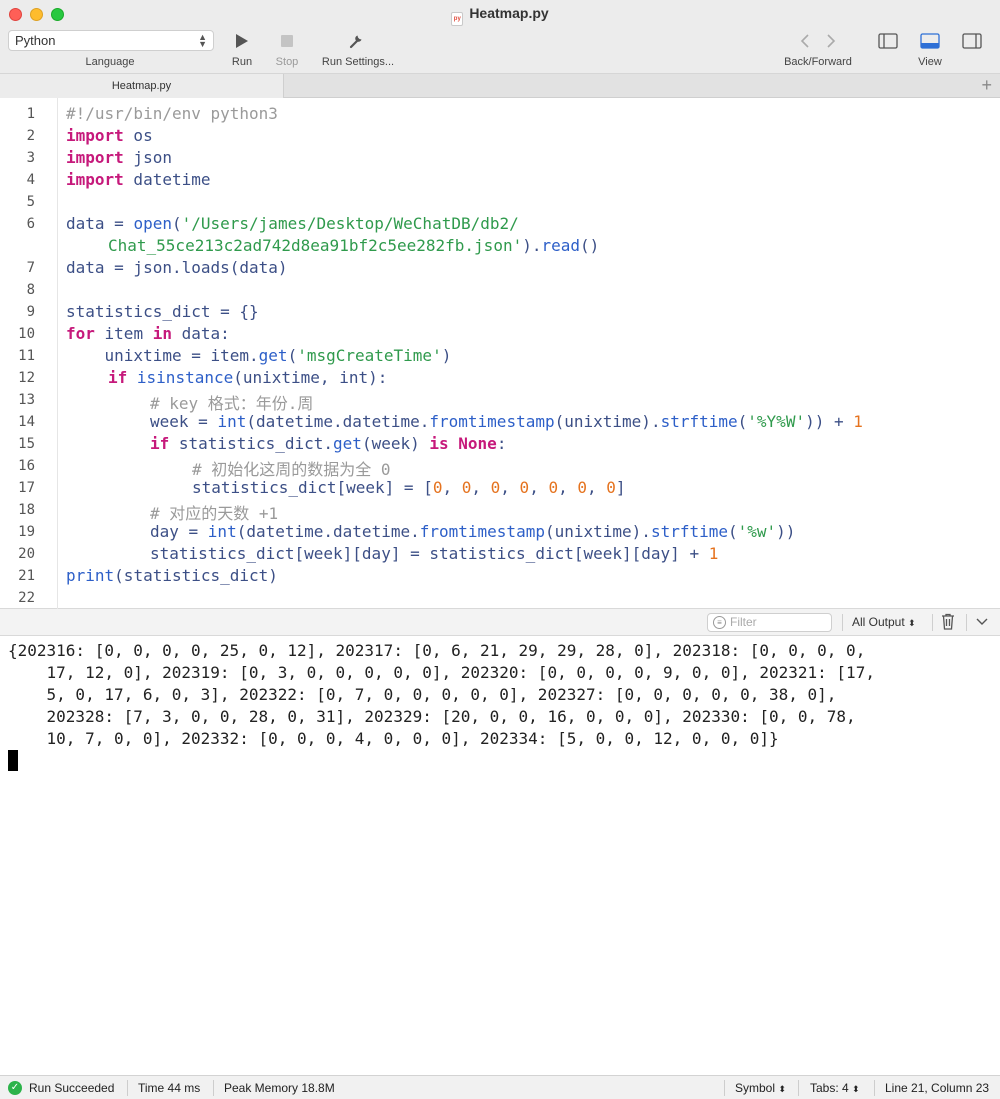 Image resolution: width=1000 pixels, height=1099 pixels. What do you see at coordinates (597, 531) in the screenshot?
I see `code-text: (unixtime).` at bounding box center [597, 531].